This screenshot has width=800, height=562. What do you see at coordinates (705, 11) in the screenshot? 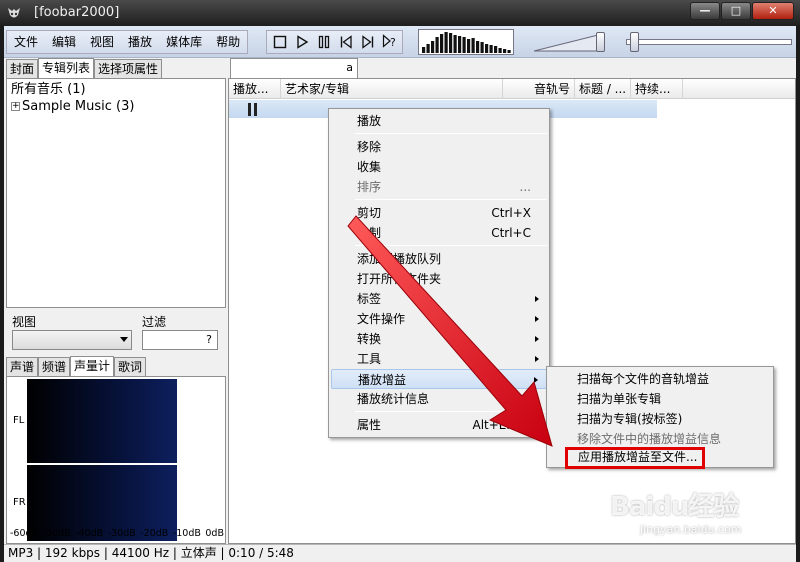
I see `minimize-button: —` at bounding box center [705, 11].